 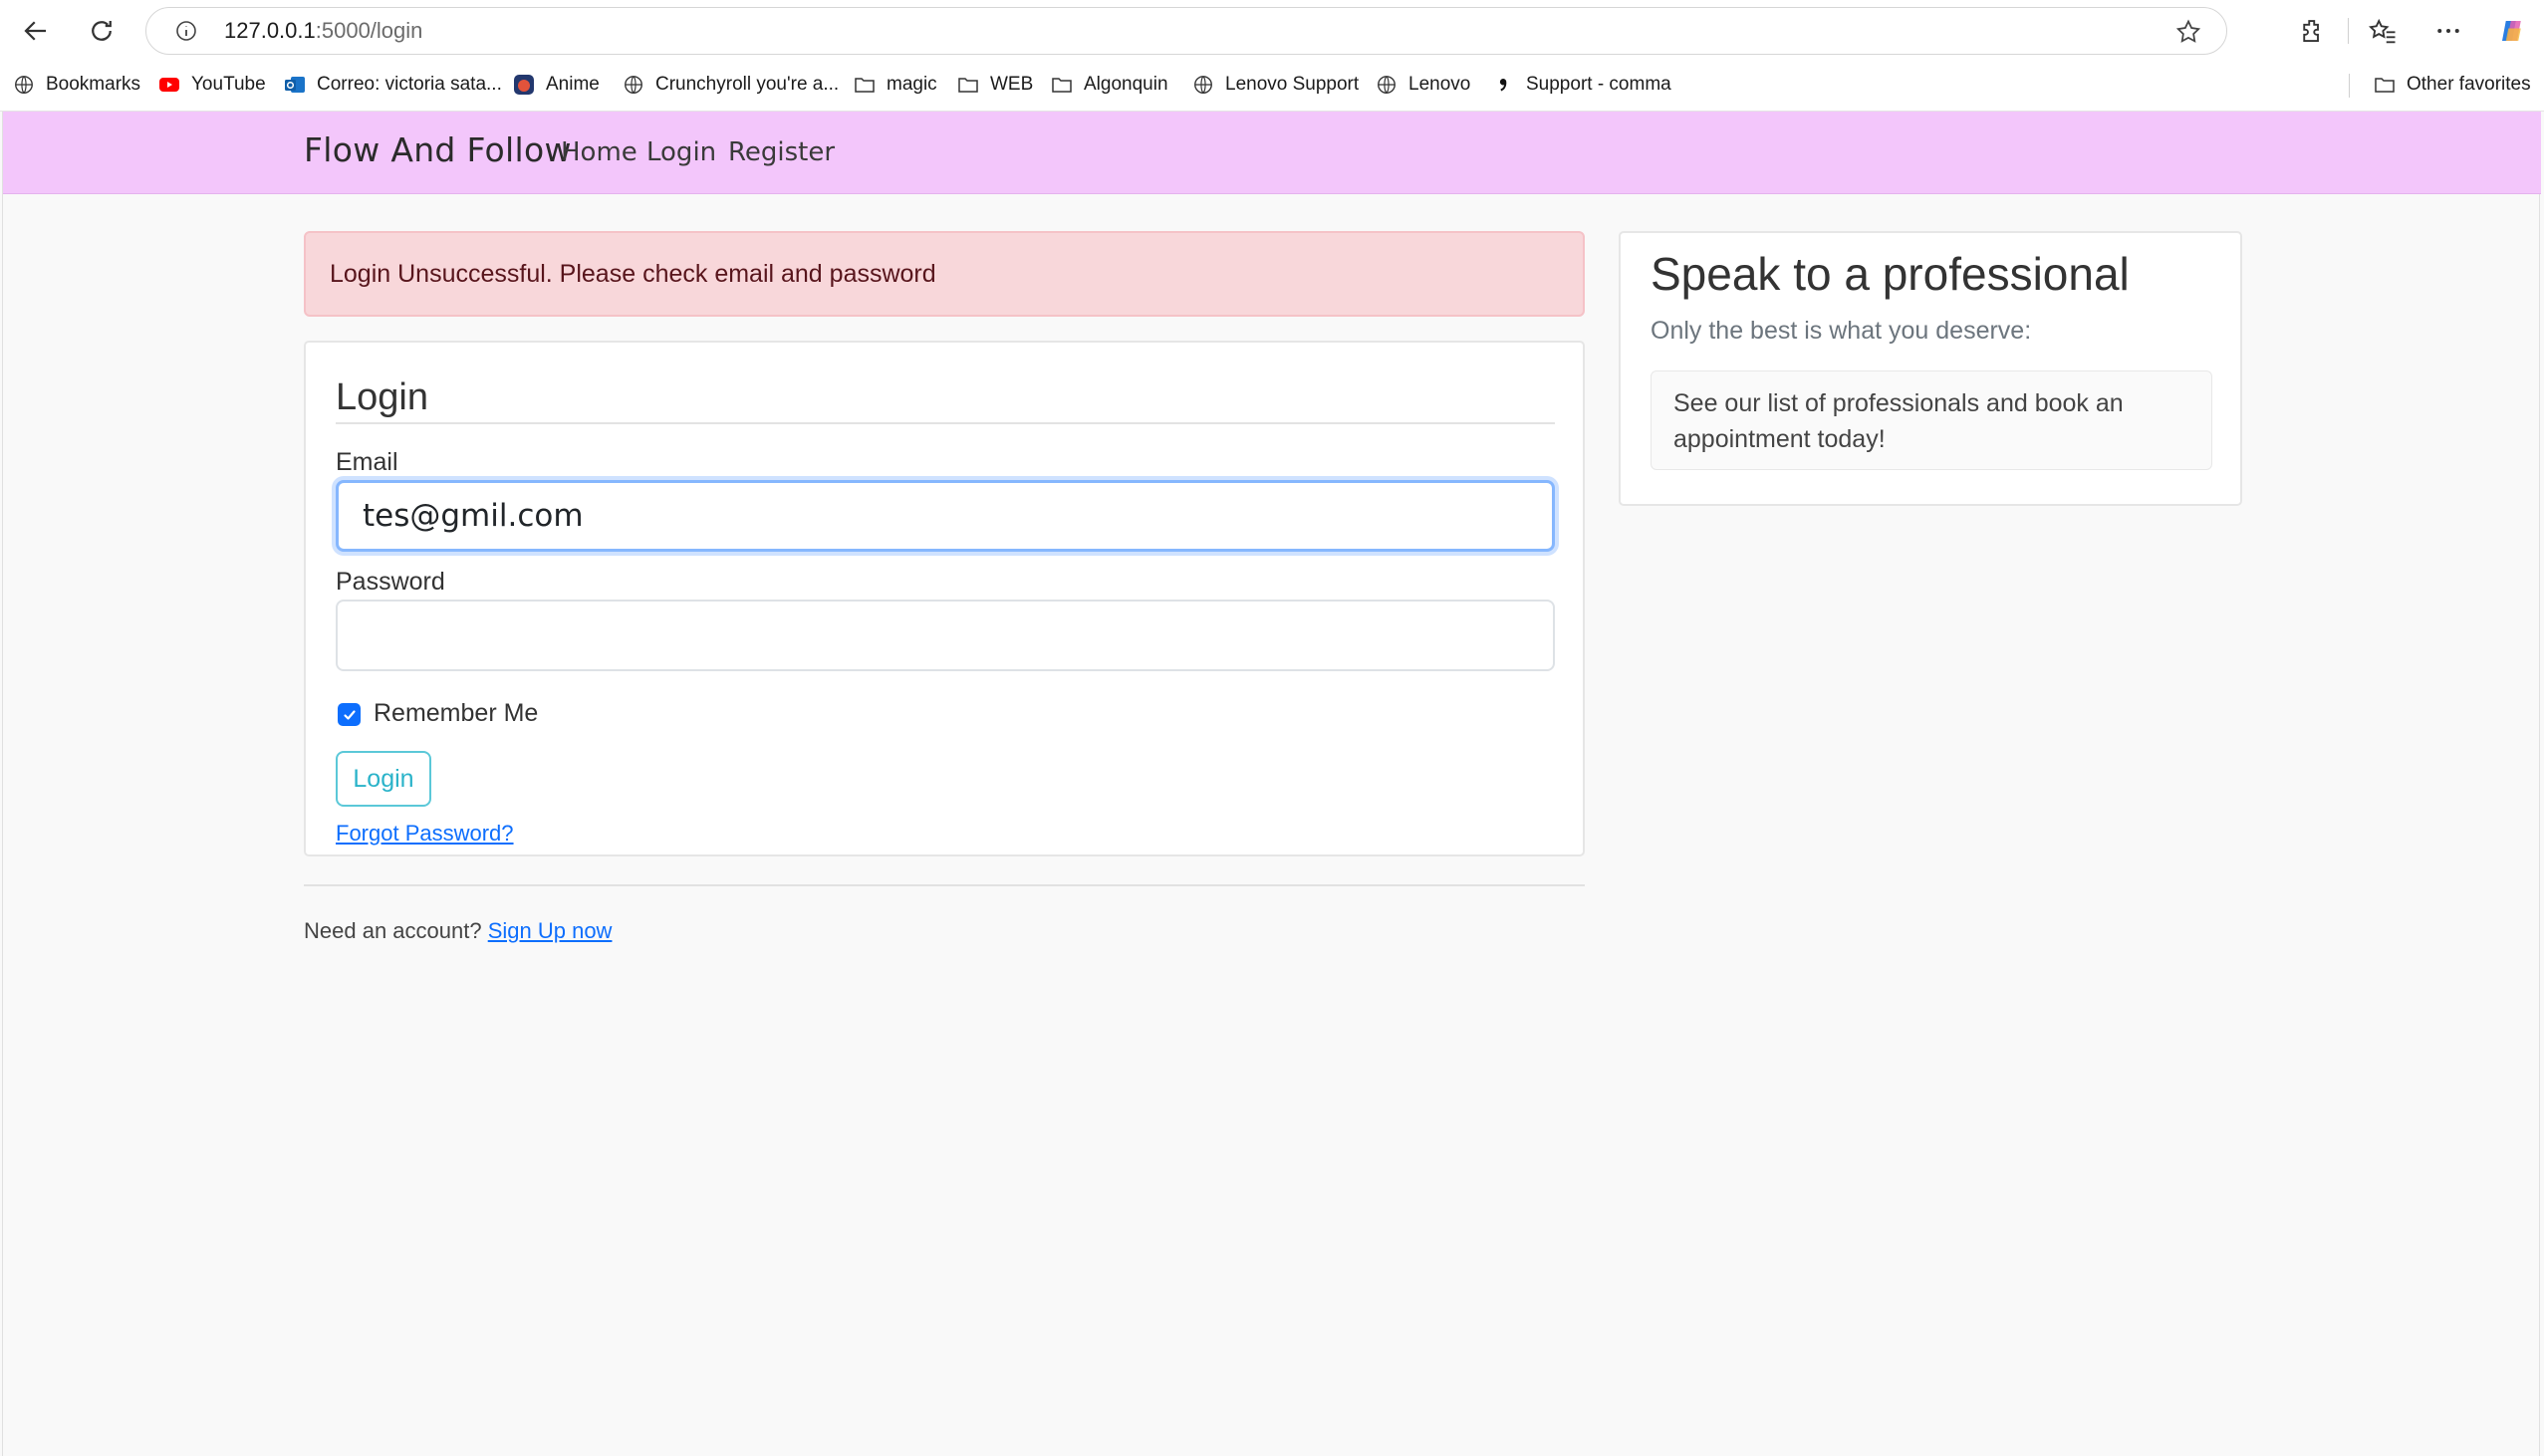 I want to click on login-submit-button: Login, so click(x=383, y=779).